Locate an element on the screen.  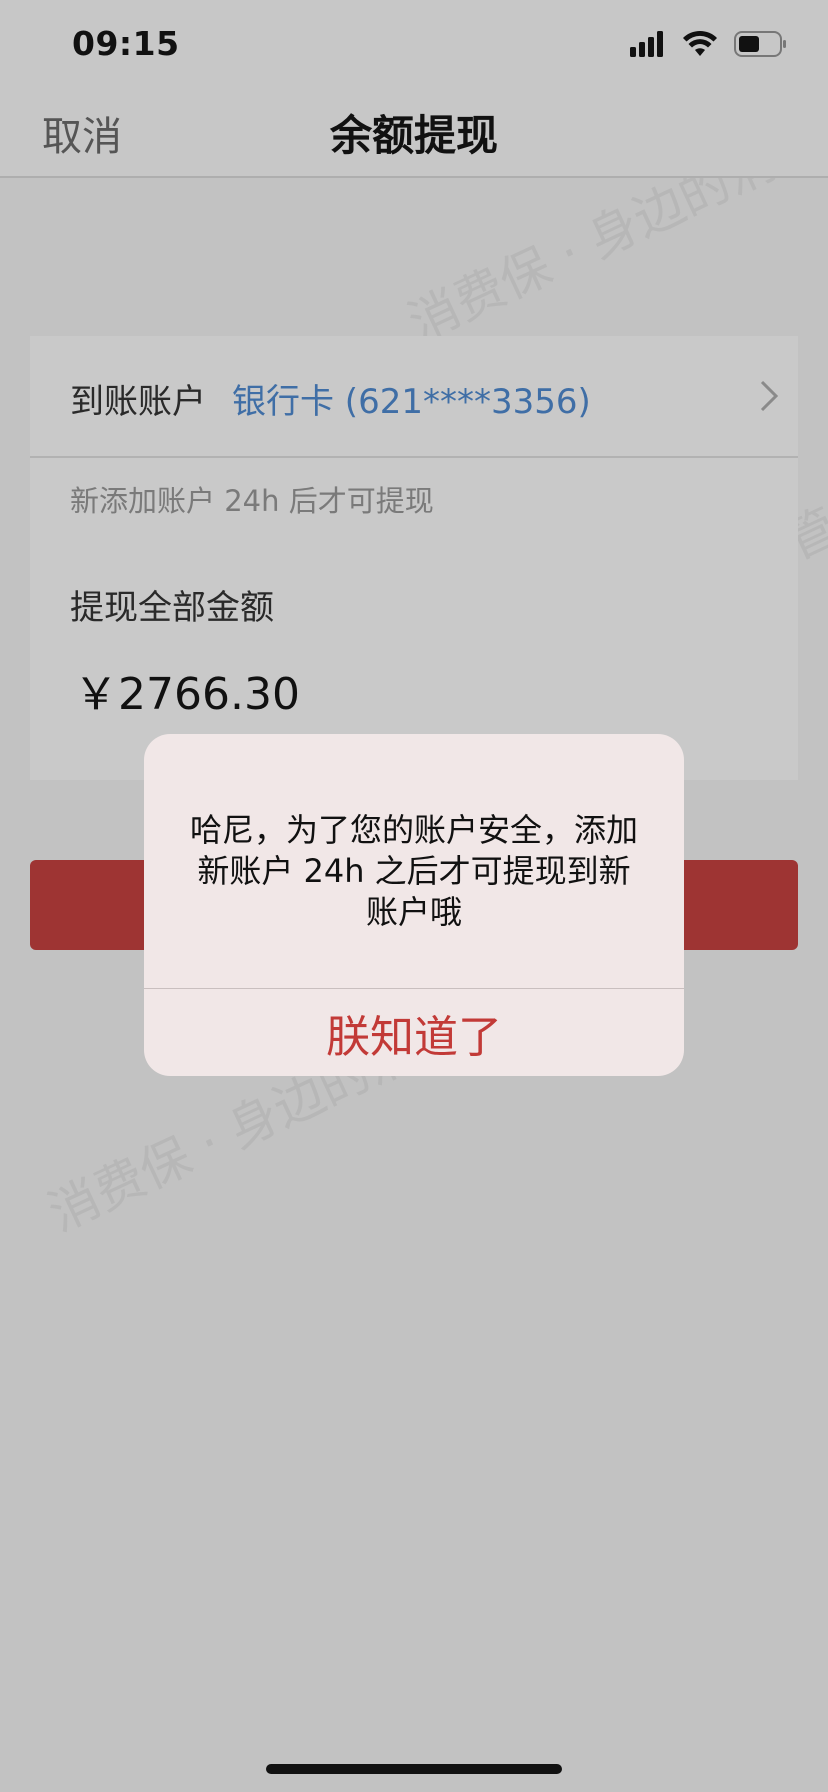
account-value: 银行卡 (621****3356) is located at coordinates (411, 402).